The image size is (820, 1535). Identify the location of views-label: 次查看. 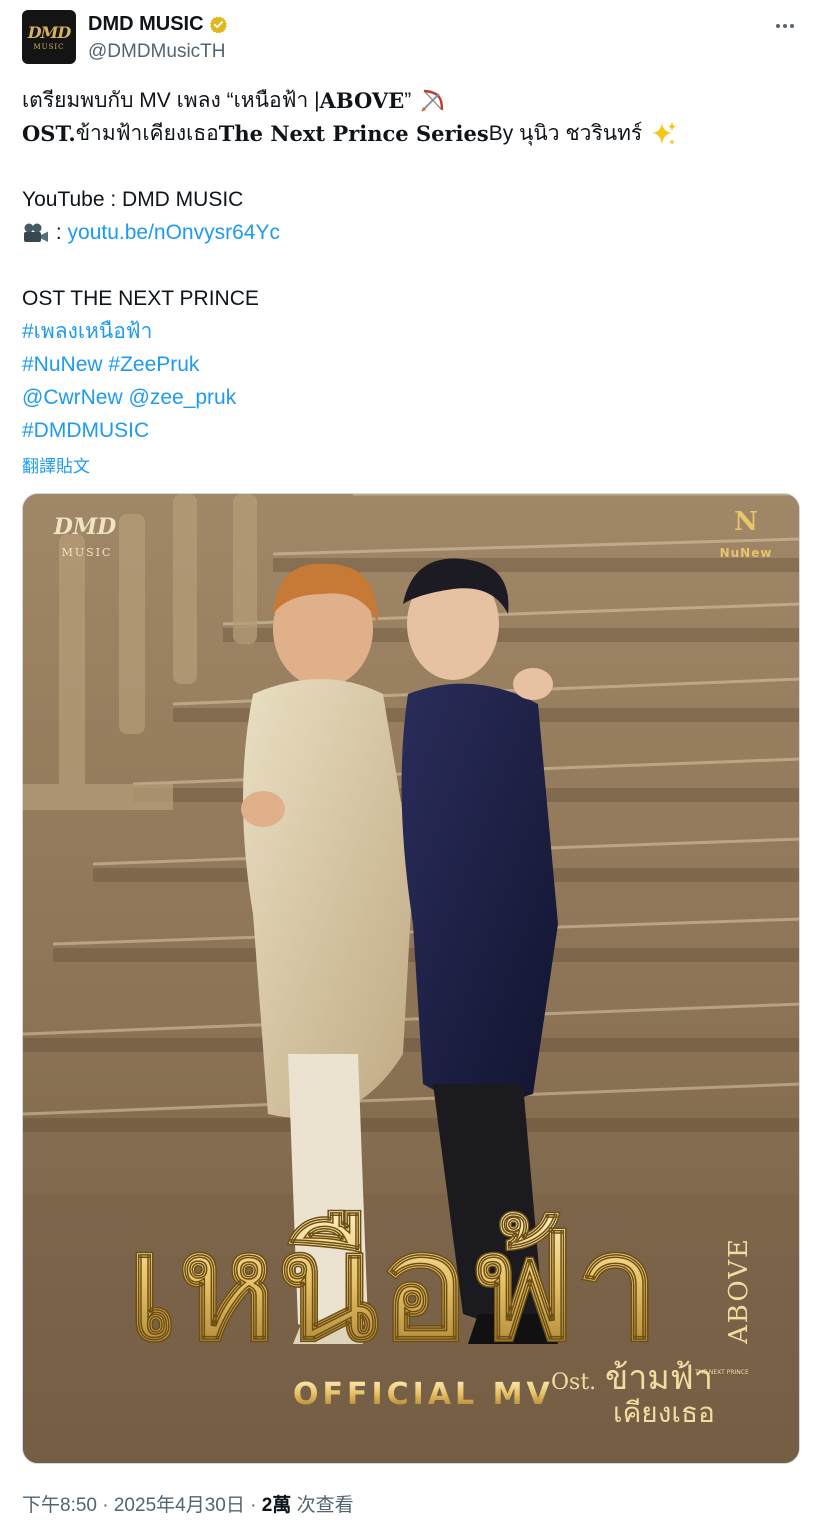
(322, 1505).